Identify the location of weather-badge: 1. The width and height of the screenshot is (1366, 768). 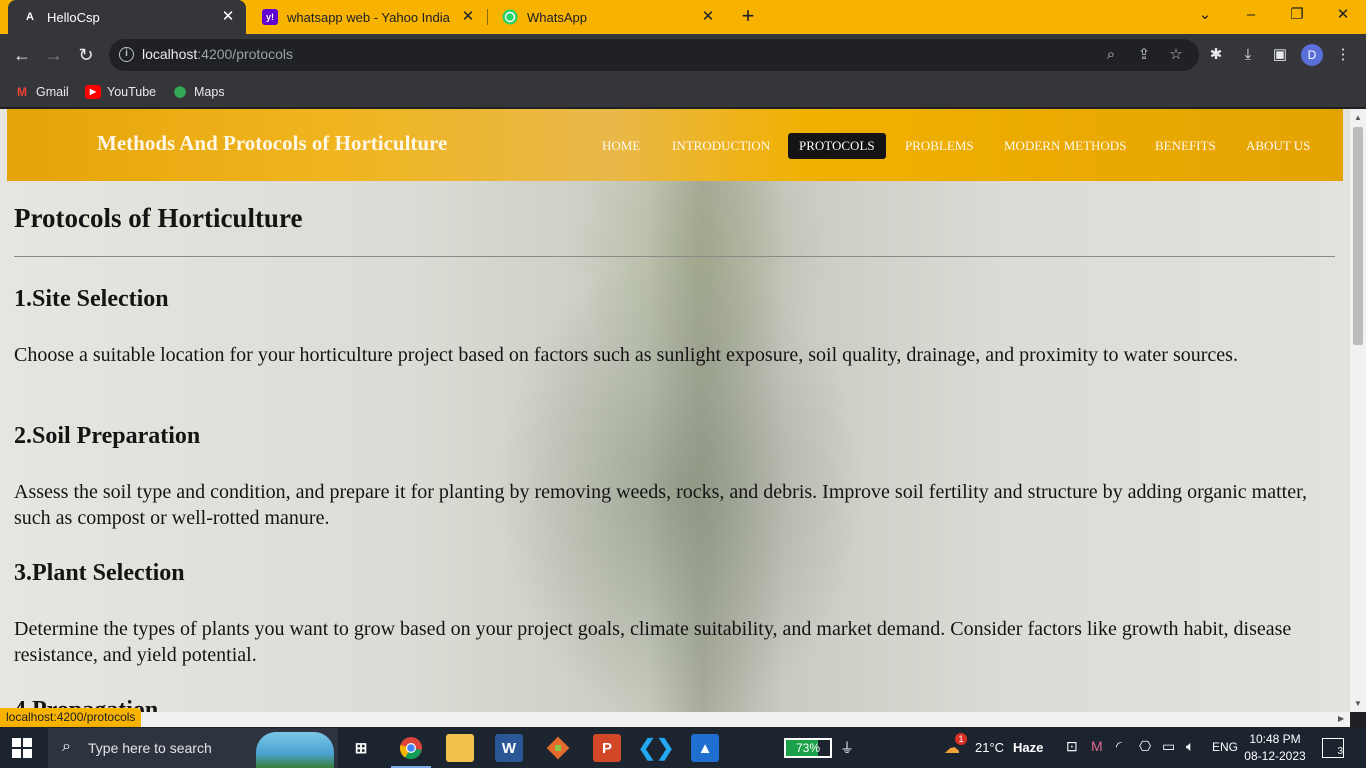
(961, 739).